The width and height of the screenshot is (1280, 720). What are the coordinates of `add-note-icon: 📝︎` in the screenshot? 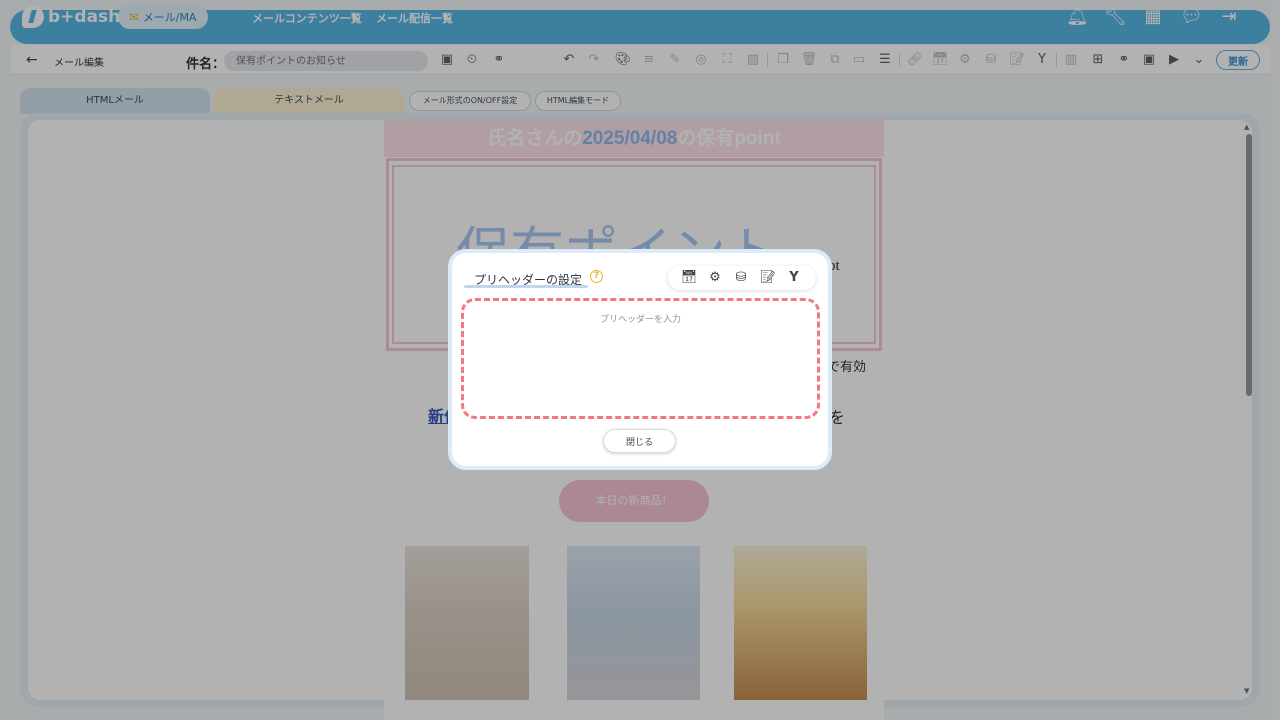 It's located at (768, 278).